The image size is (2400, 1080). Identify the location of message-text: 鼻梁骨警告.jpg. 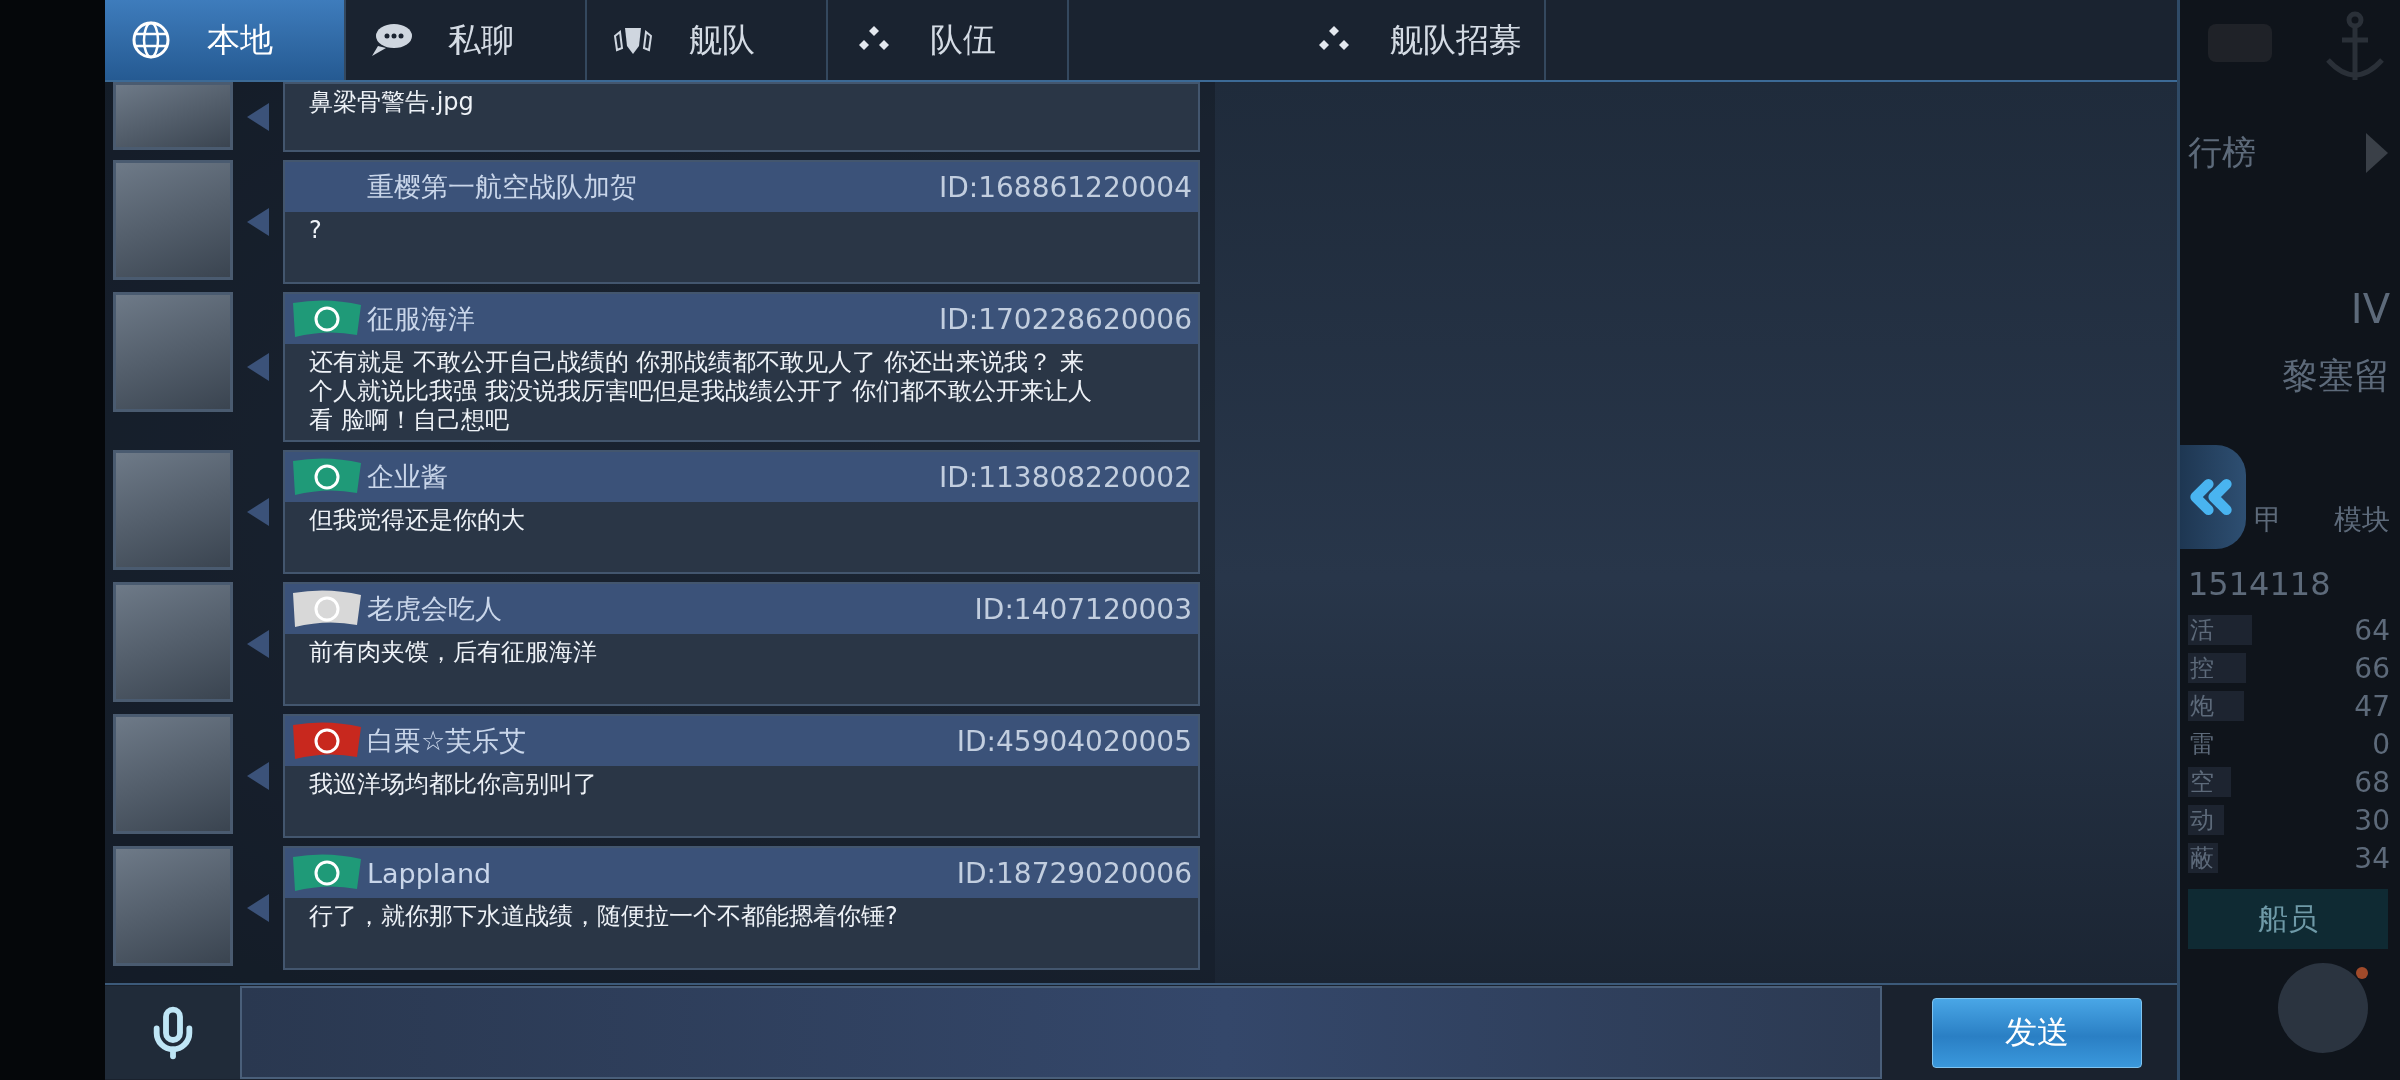
(391, 102).